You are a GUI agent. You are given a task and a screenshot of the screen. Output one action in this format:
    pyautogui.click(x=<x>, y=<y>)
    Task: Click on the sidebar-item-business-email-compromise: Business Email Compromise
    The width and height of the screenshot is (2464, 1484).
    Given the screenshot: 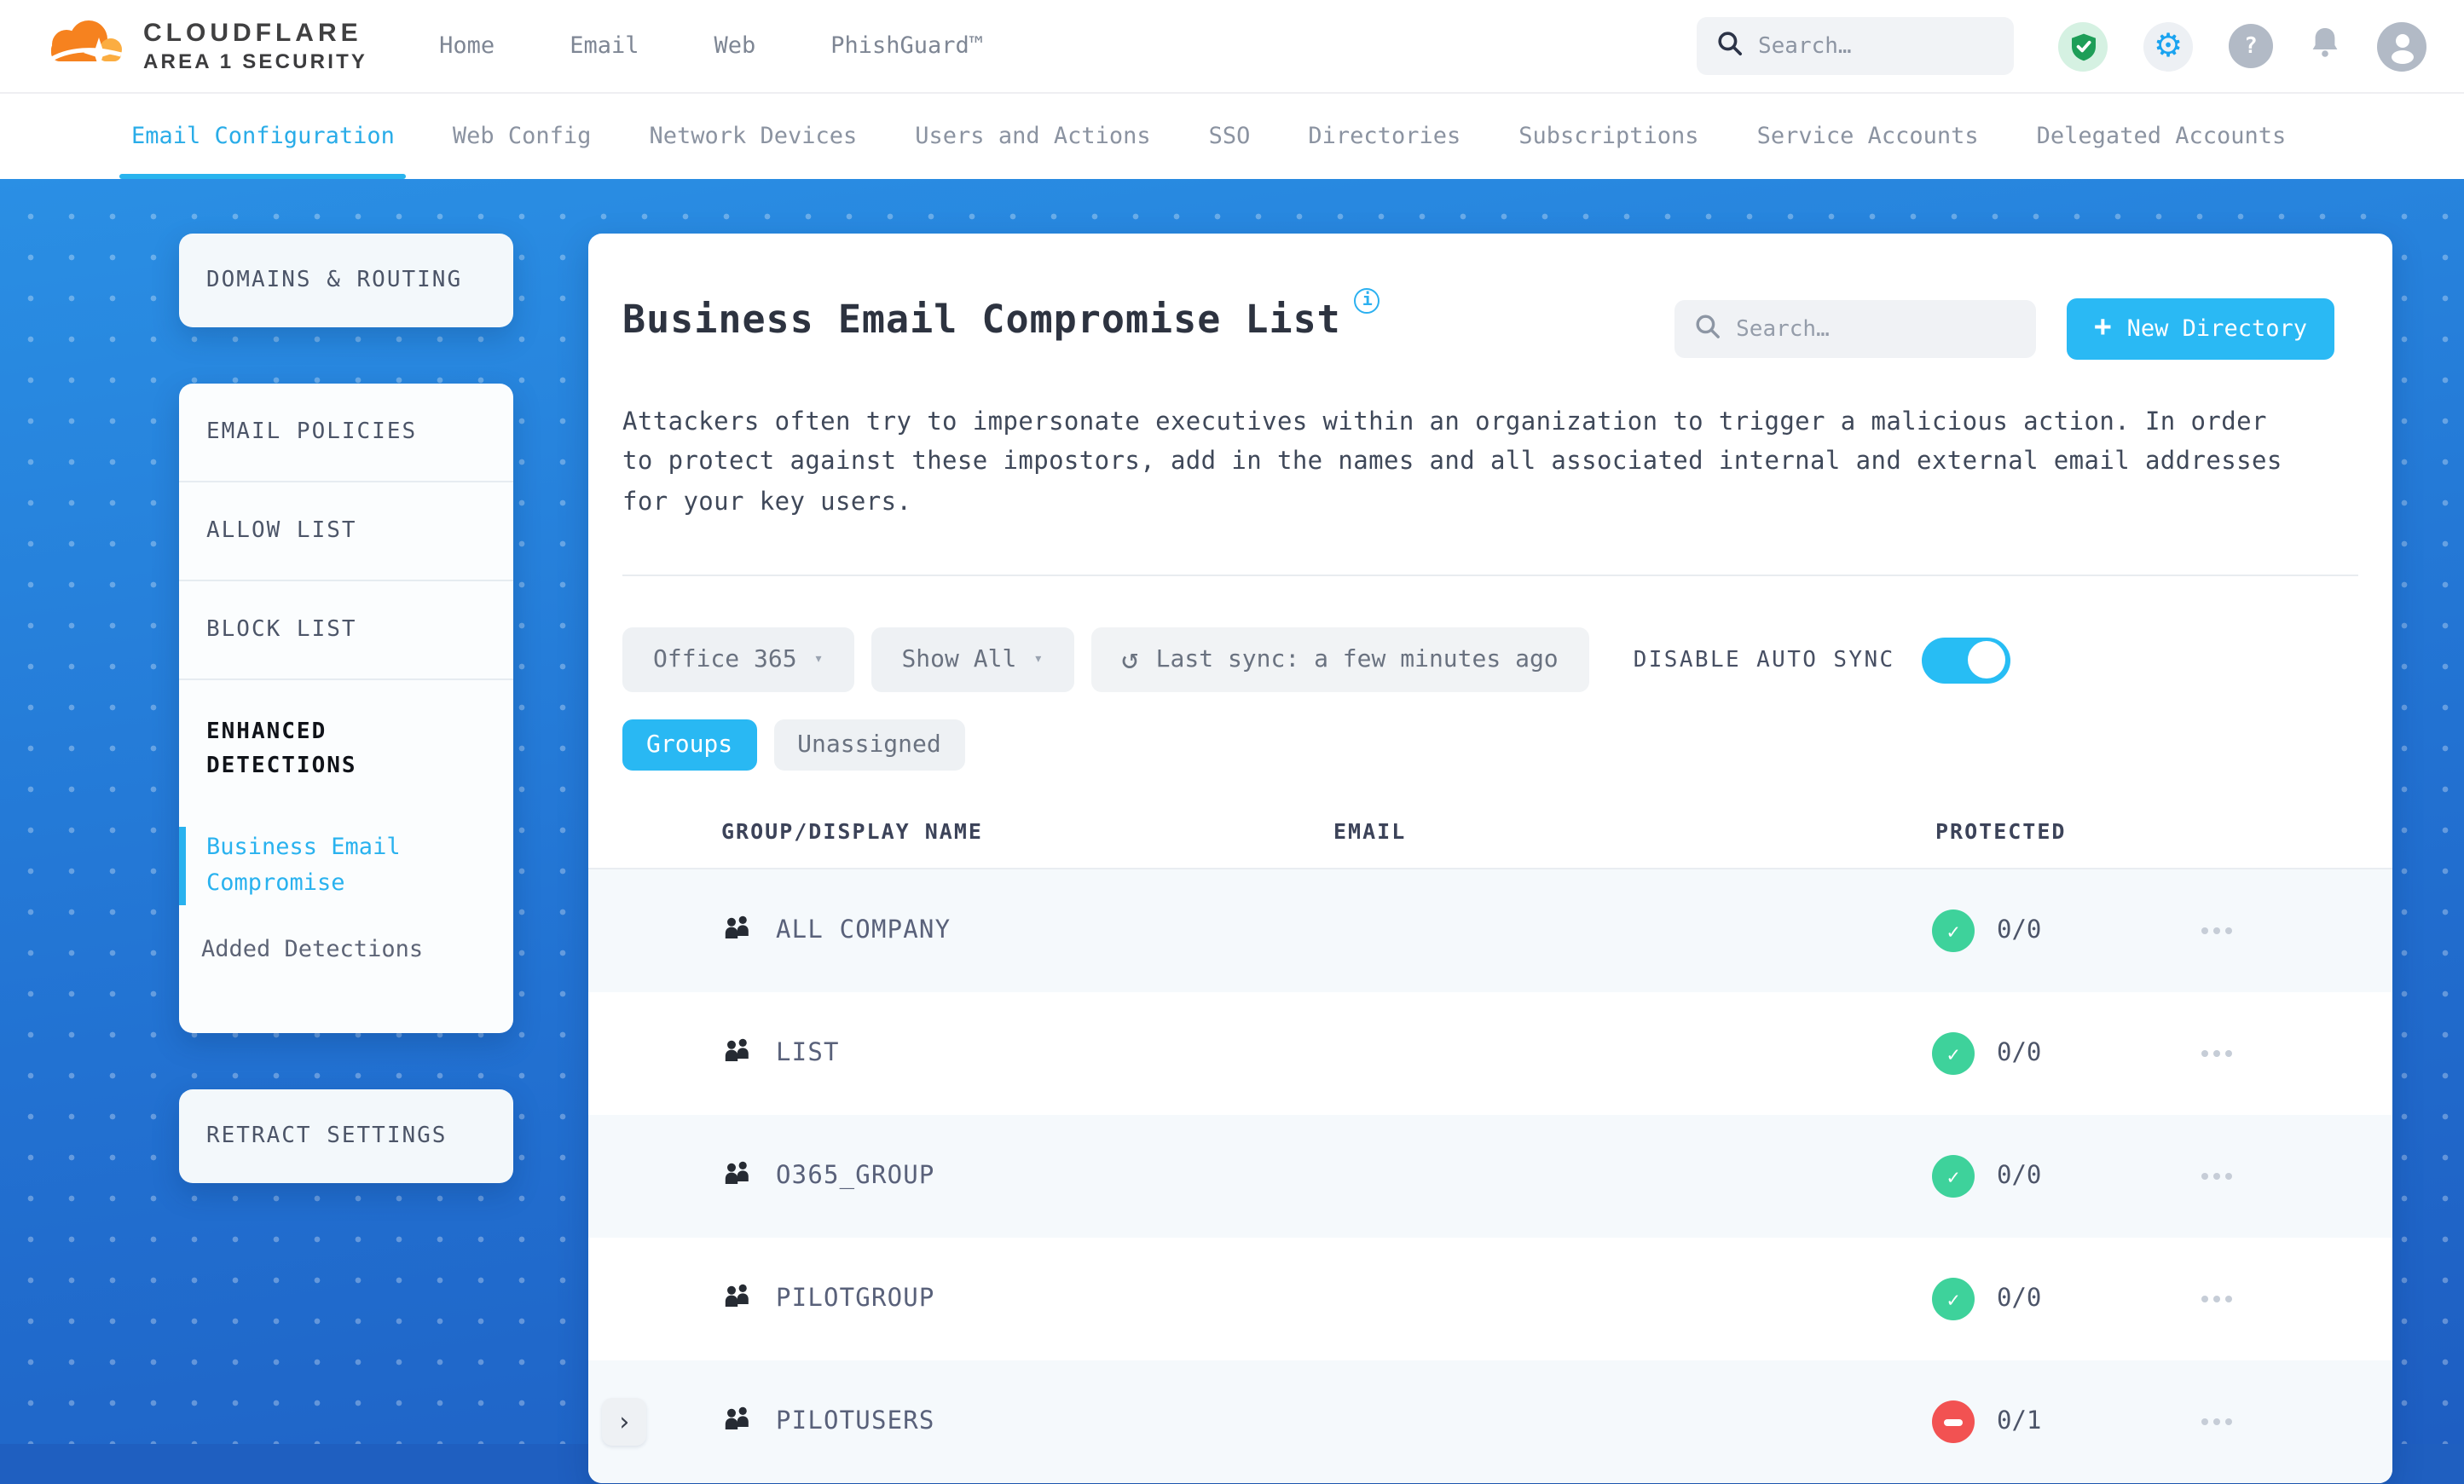 What is the action you would take?
    pyautogui.click(x=346, y=866)
    